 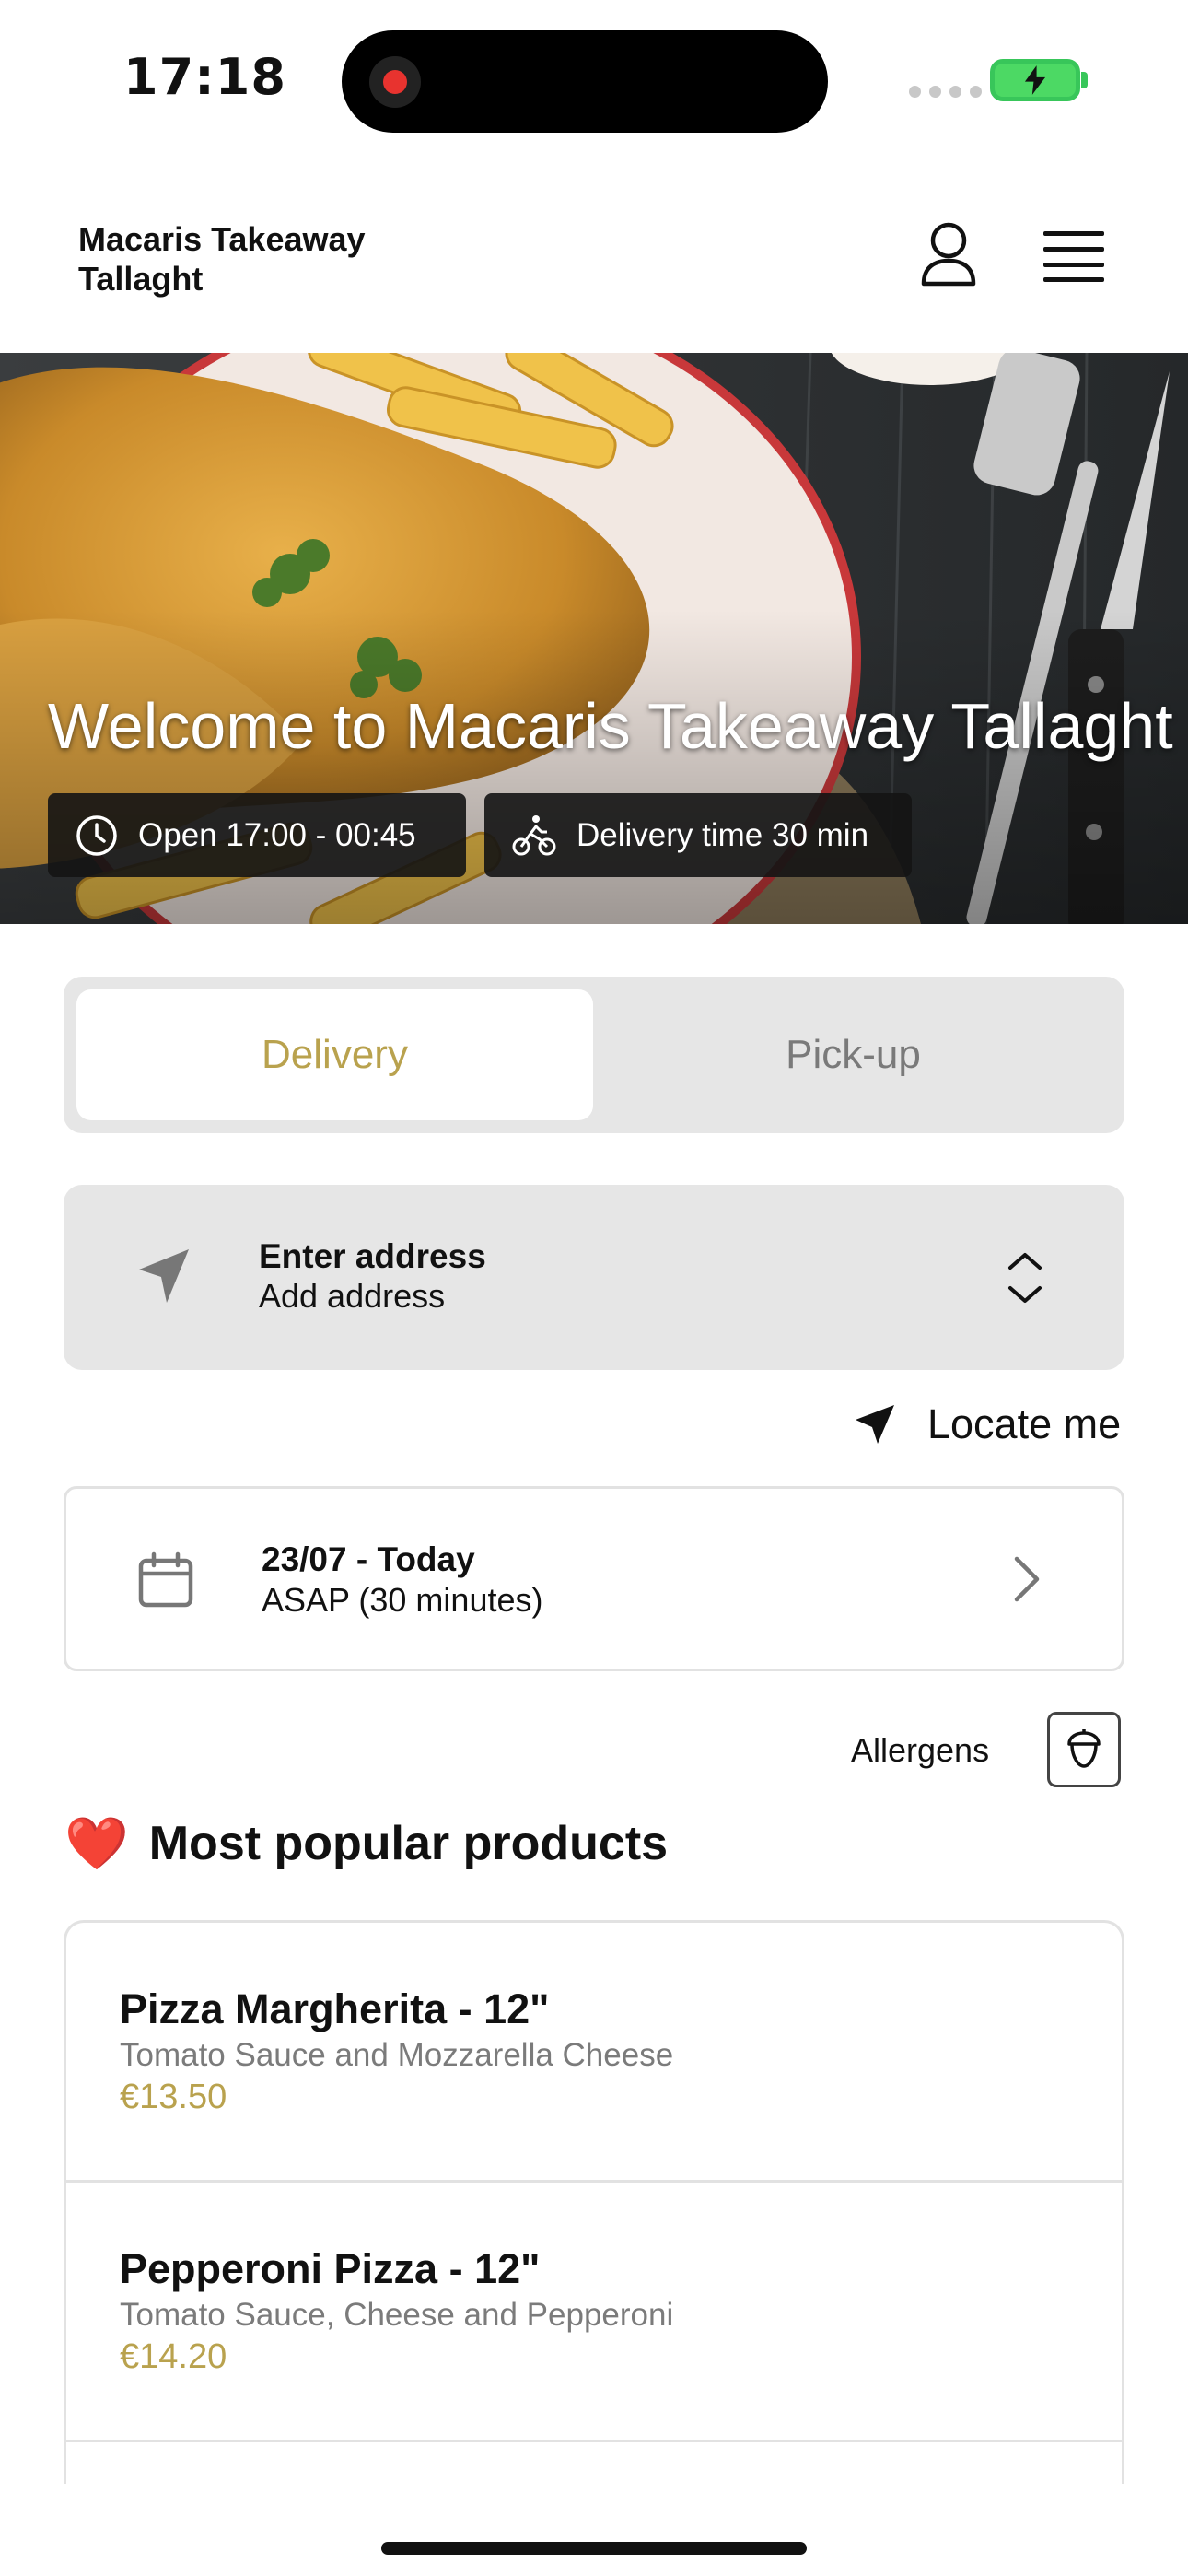 What do you see at coordinates (408, 1843) in the screenshot?
I see `popular-products-title: Most popular products` at bounding box center [408, 1843].